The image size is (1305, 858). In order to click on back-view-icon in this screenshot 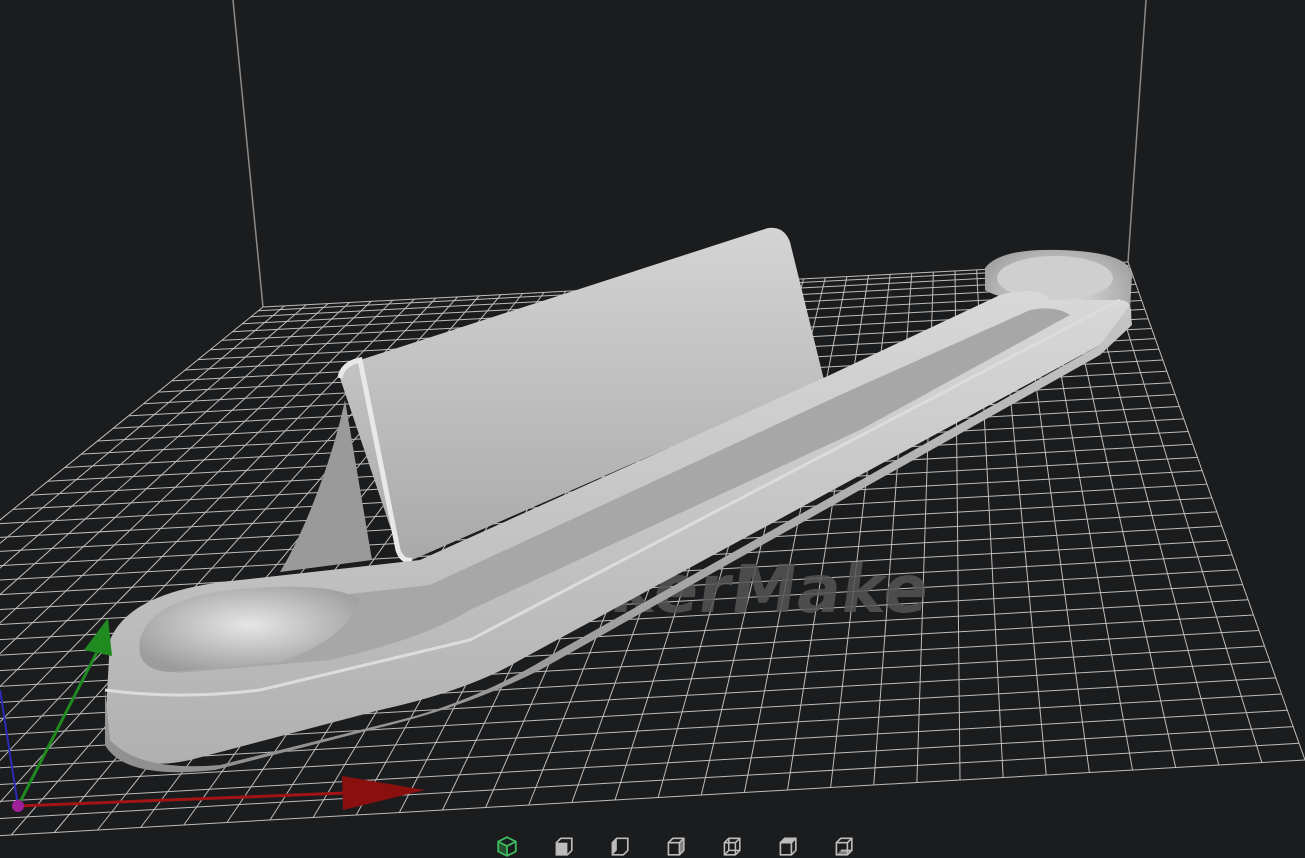, I will do `click(732, 846)`.